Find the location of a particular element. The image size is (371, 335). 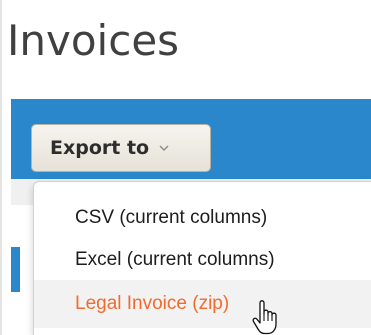

menu-item-excel: Excel (current columns) is located at coordinates (202, 260).